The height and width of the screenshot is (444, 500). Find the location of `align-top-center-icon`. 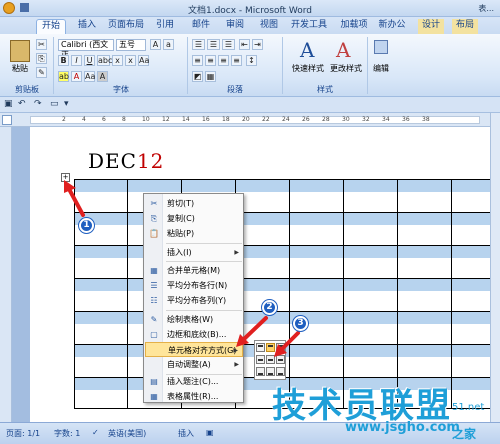

align-top-center-icon is located at coordinates (270, 347).